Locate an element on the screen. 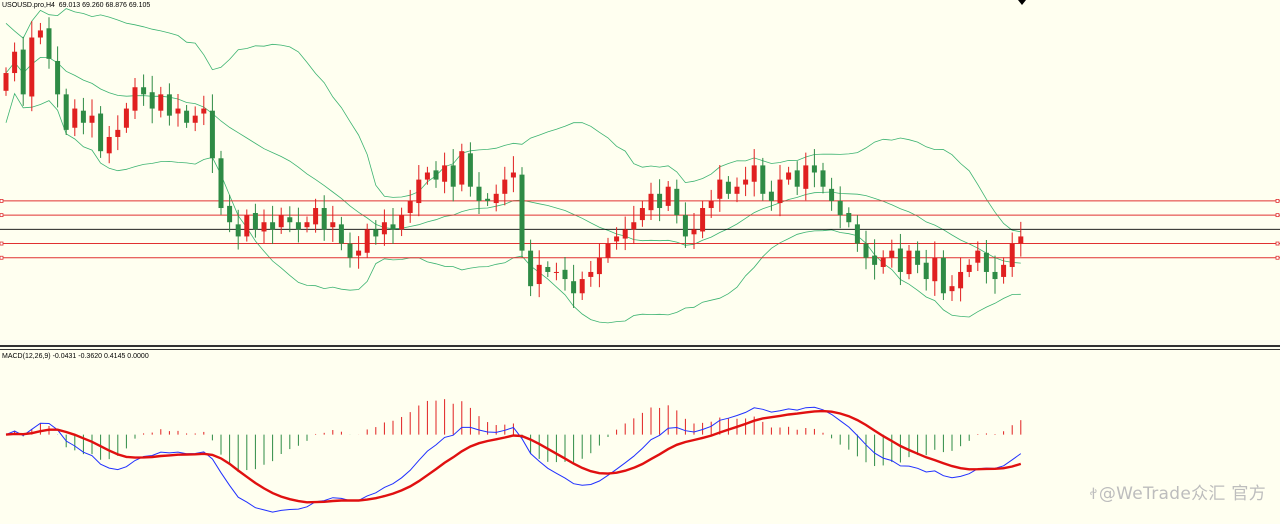 Image resolution: width=1280 pixels, height=524 pixels. watermark: ꬷ @WeTrade众汇 官方 is located at coordinates (1178, 491).